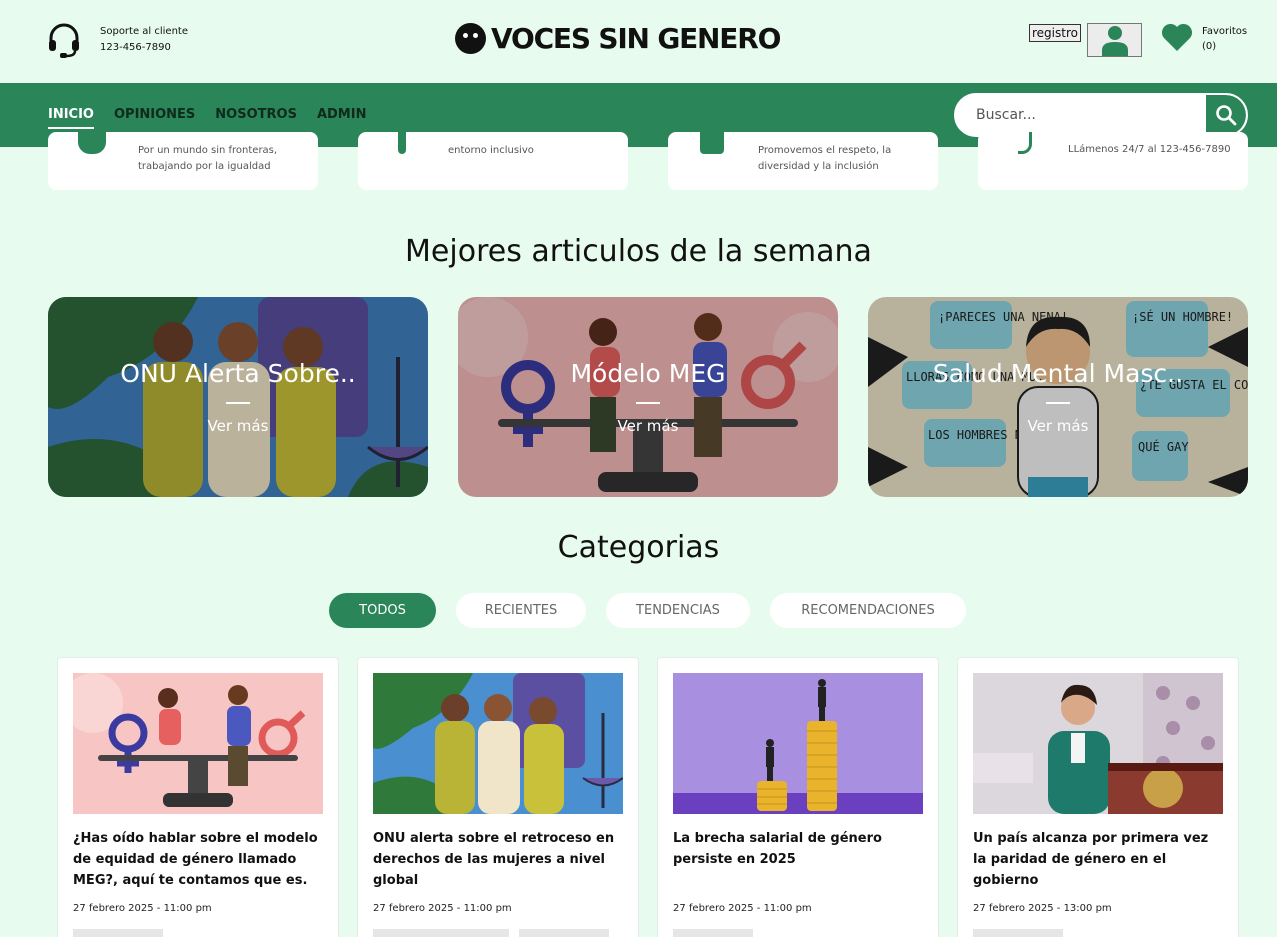 Image resolution: width=1277 pixels, height=937 pixels. I want to click on globe-icon, so click(92, 143).